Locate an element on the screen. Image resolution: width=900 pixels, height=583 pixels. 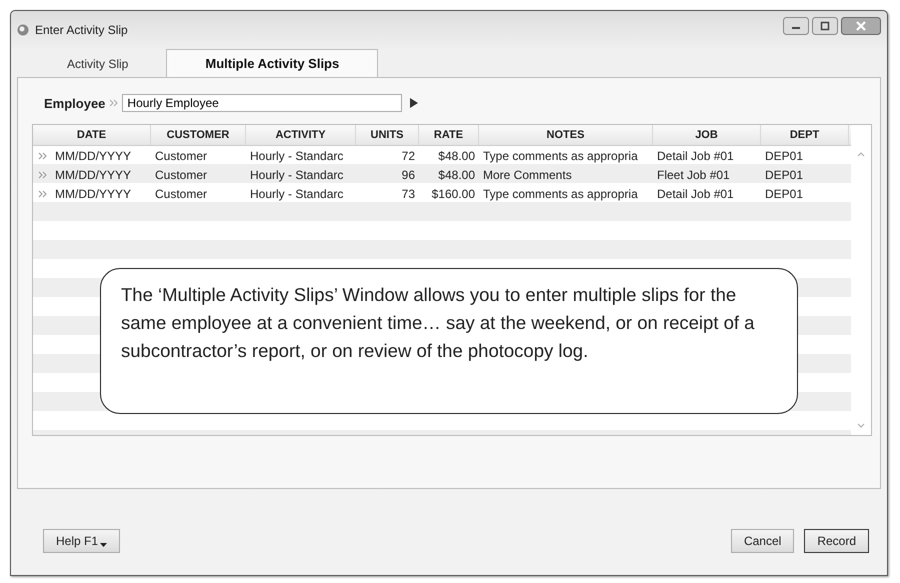
help-button: Help F1 is located at coordinates (81, 541).